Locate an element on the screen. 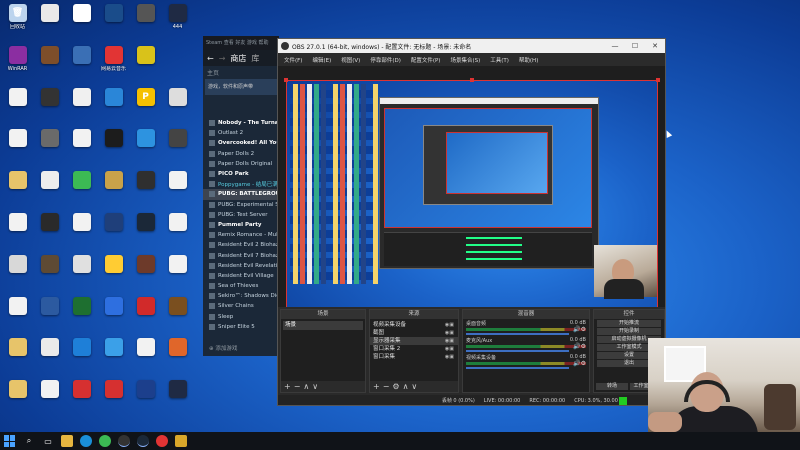 This screenshot has width=800, height=450. file-explorer-icon is located at coordinates (67, 441).